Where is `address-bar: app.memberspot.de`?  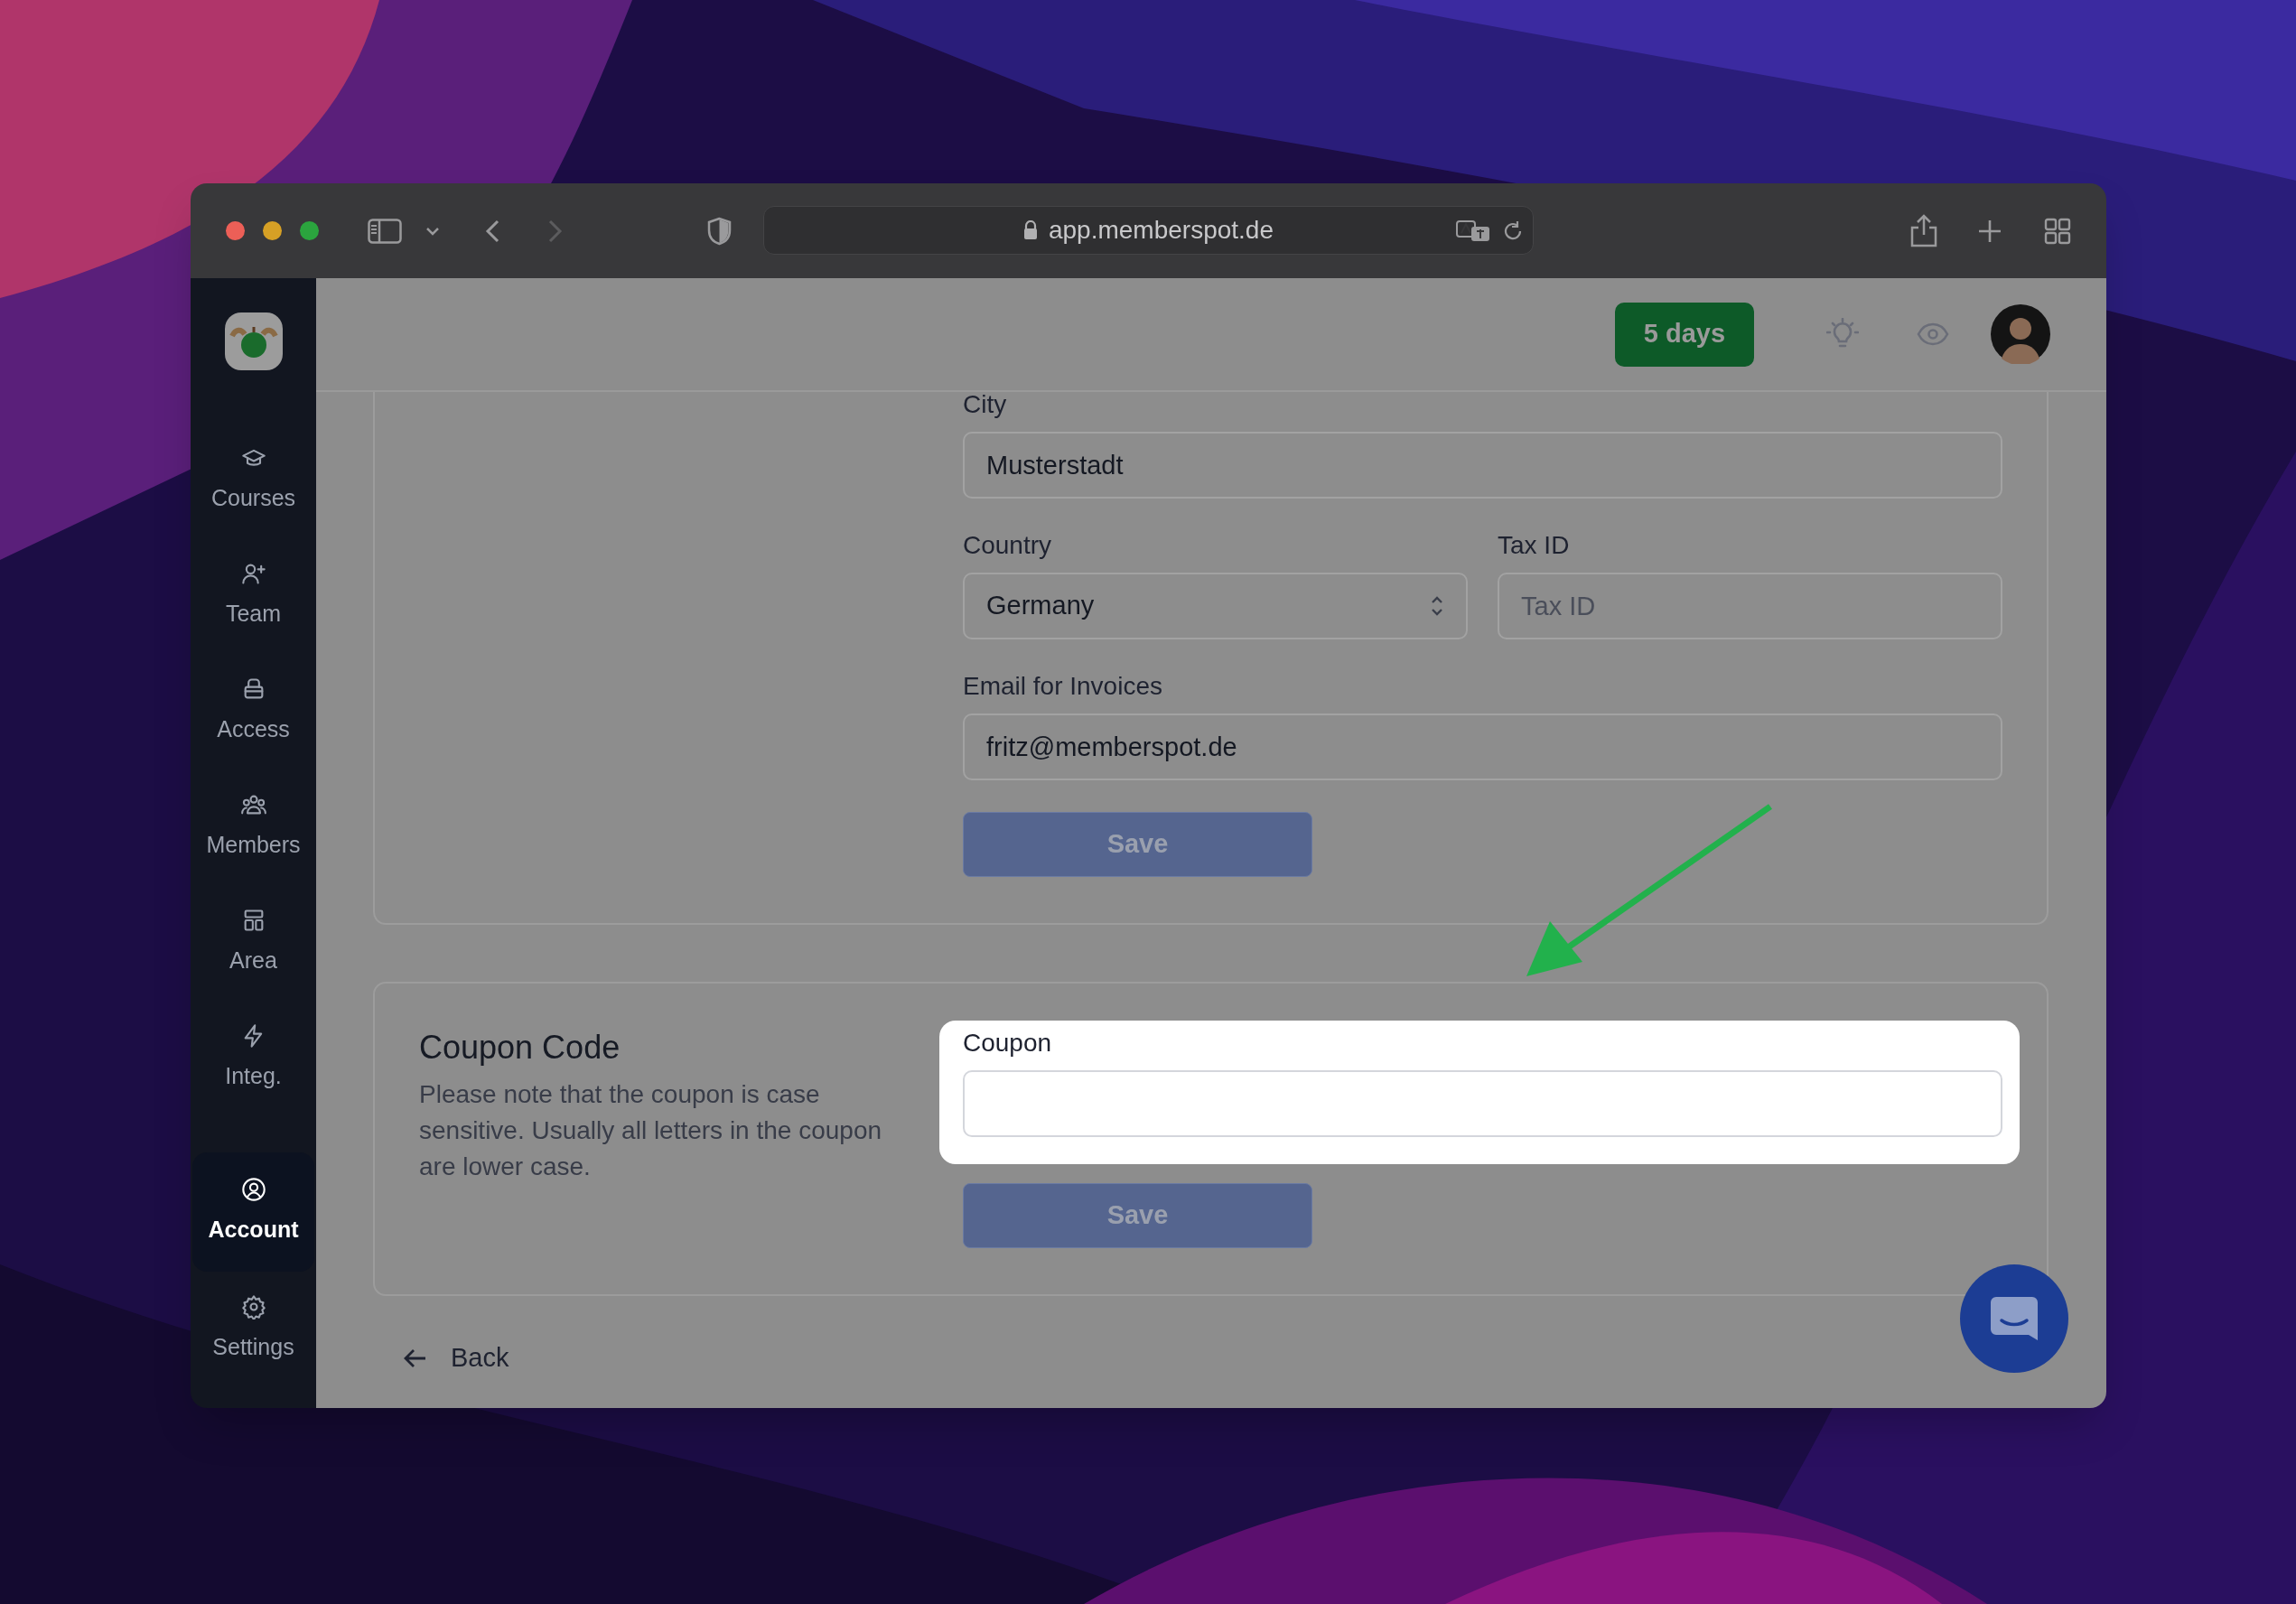
address-bar: app.memberspot.de is located at coordinates (1148, 231).